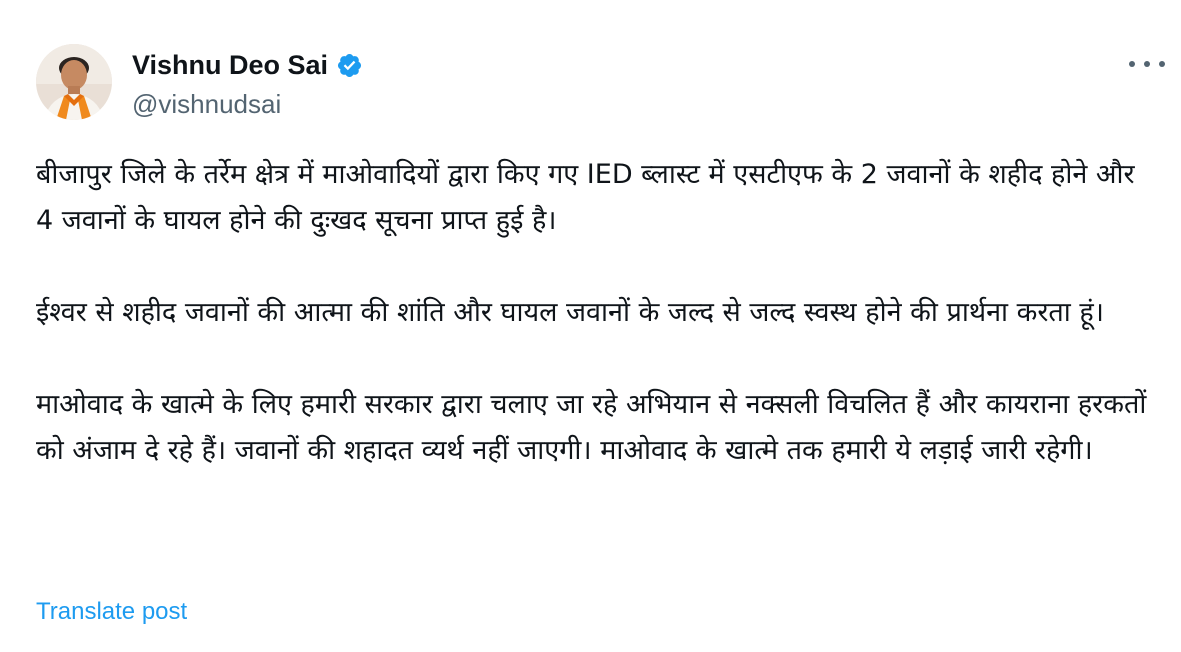 This screenshot has width=1181, height=652. What do you see at coordinates (230, 65) in the screenshot?
I see `author-display-name: Vishnu Deo Sai` at bounding box center [230, 65].